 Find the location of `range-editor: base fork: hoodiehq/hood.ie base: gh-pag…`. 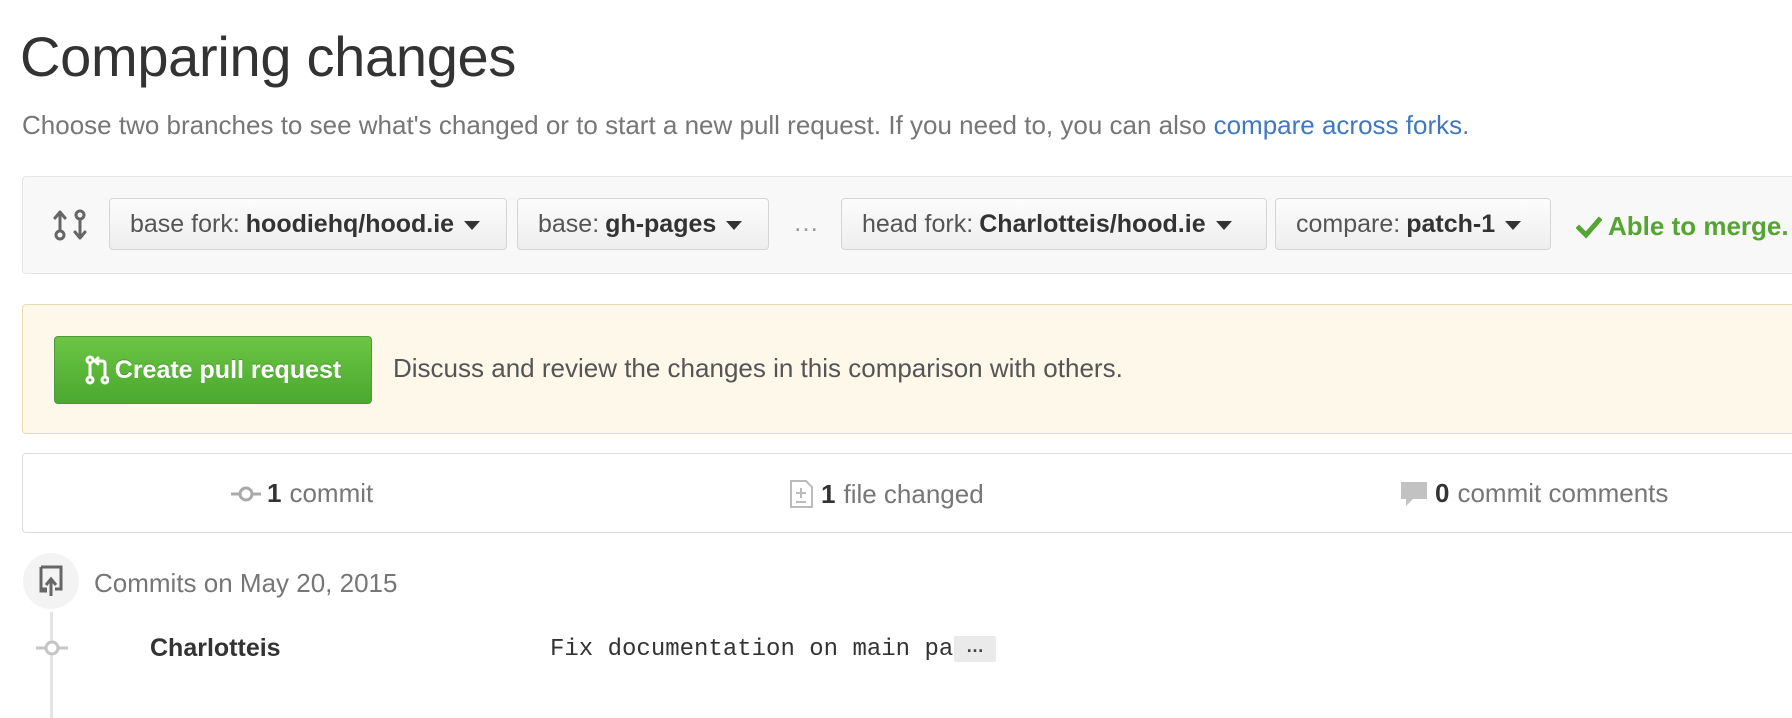

range-editor: base fork: hoodiehq/hood.ie base: gh-pag… is located at coordinates (907, 225).